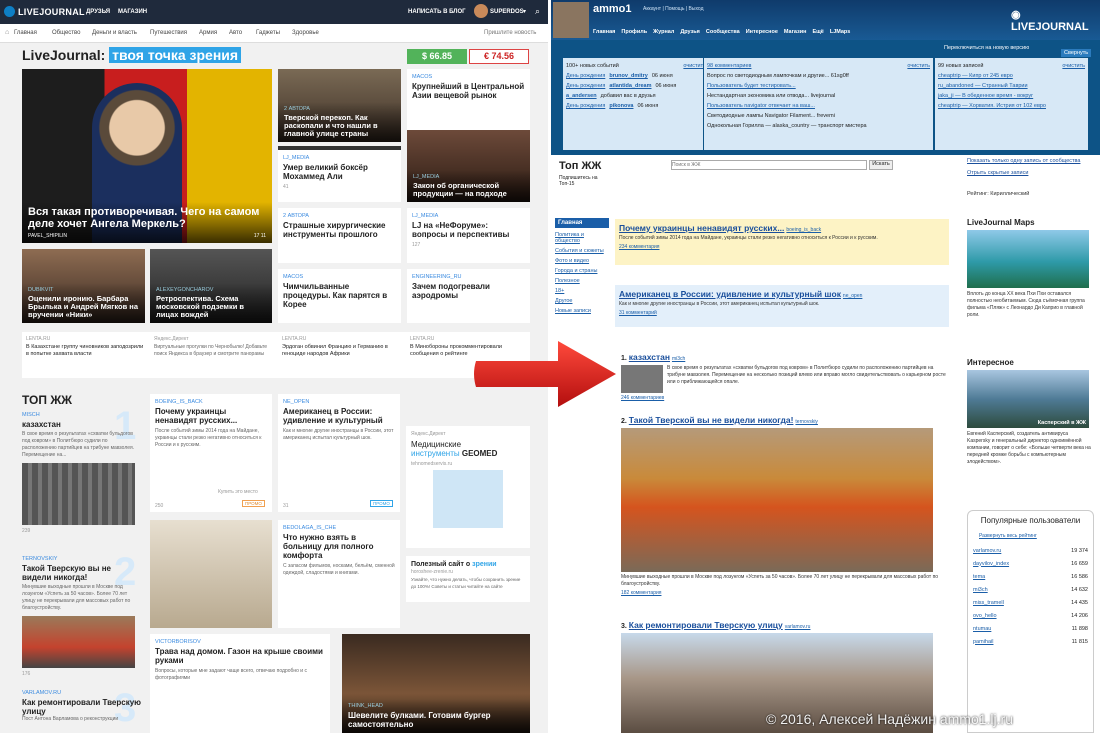  I want to click on subscribe-link: Подпишитесь на Топ-15, so click(586, 181).